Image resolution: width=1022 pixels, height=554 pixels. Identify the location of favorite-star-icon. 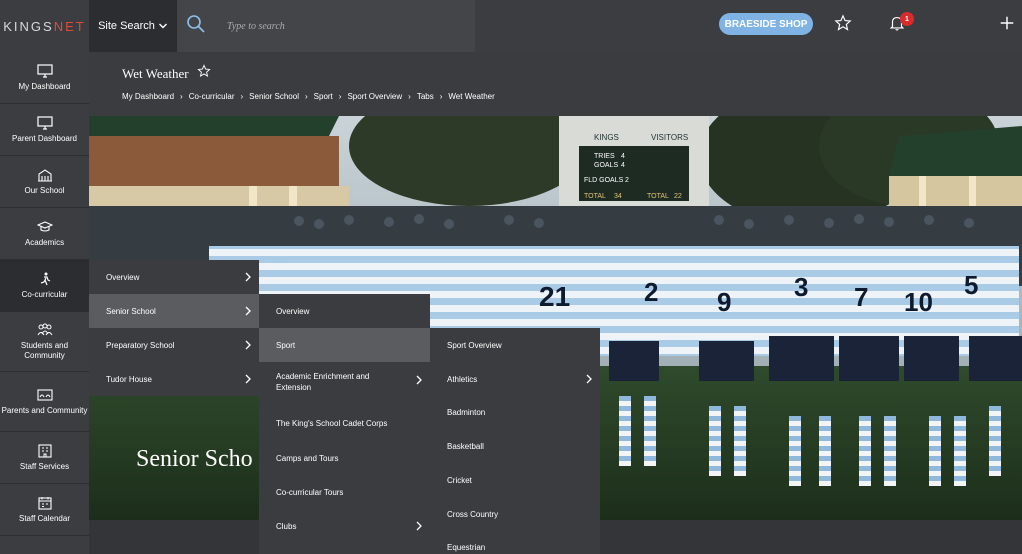
(204, 71).